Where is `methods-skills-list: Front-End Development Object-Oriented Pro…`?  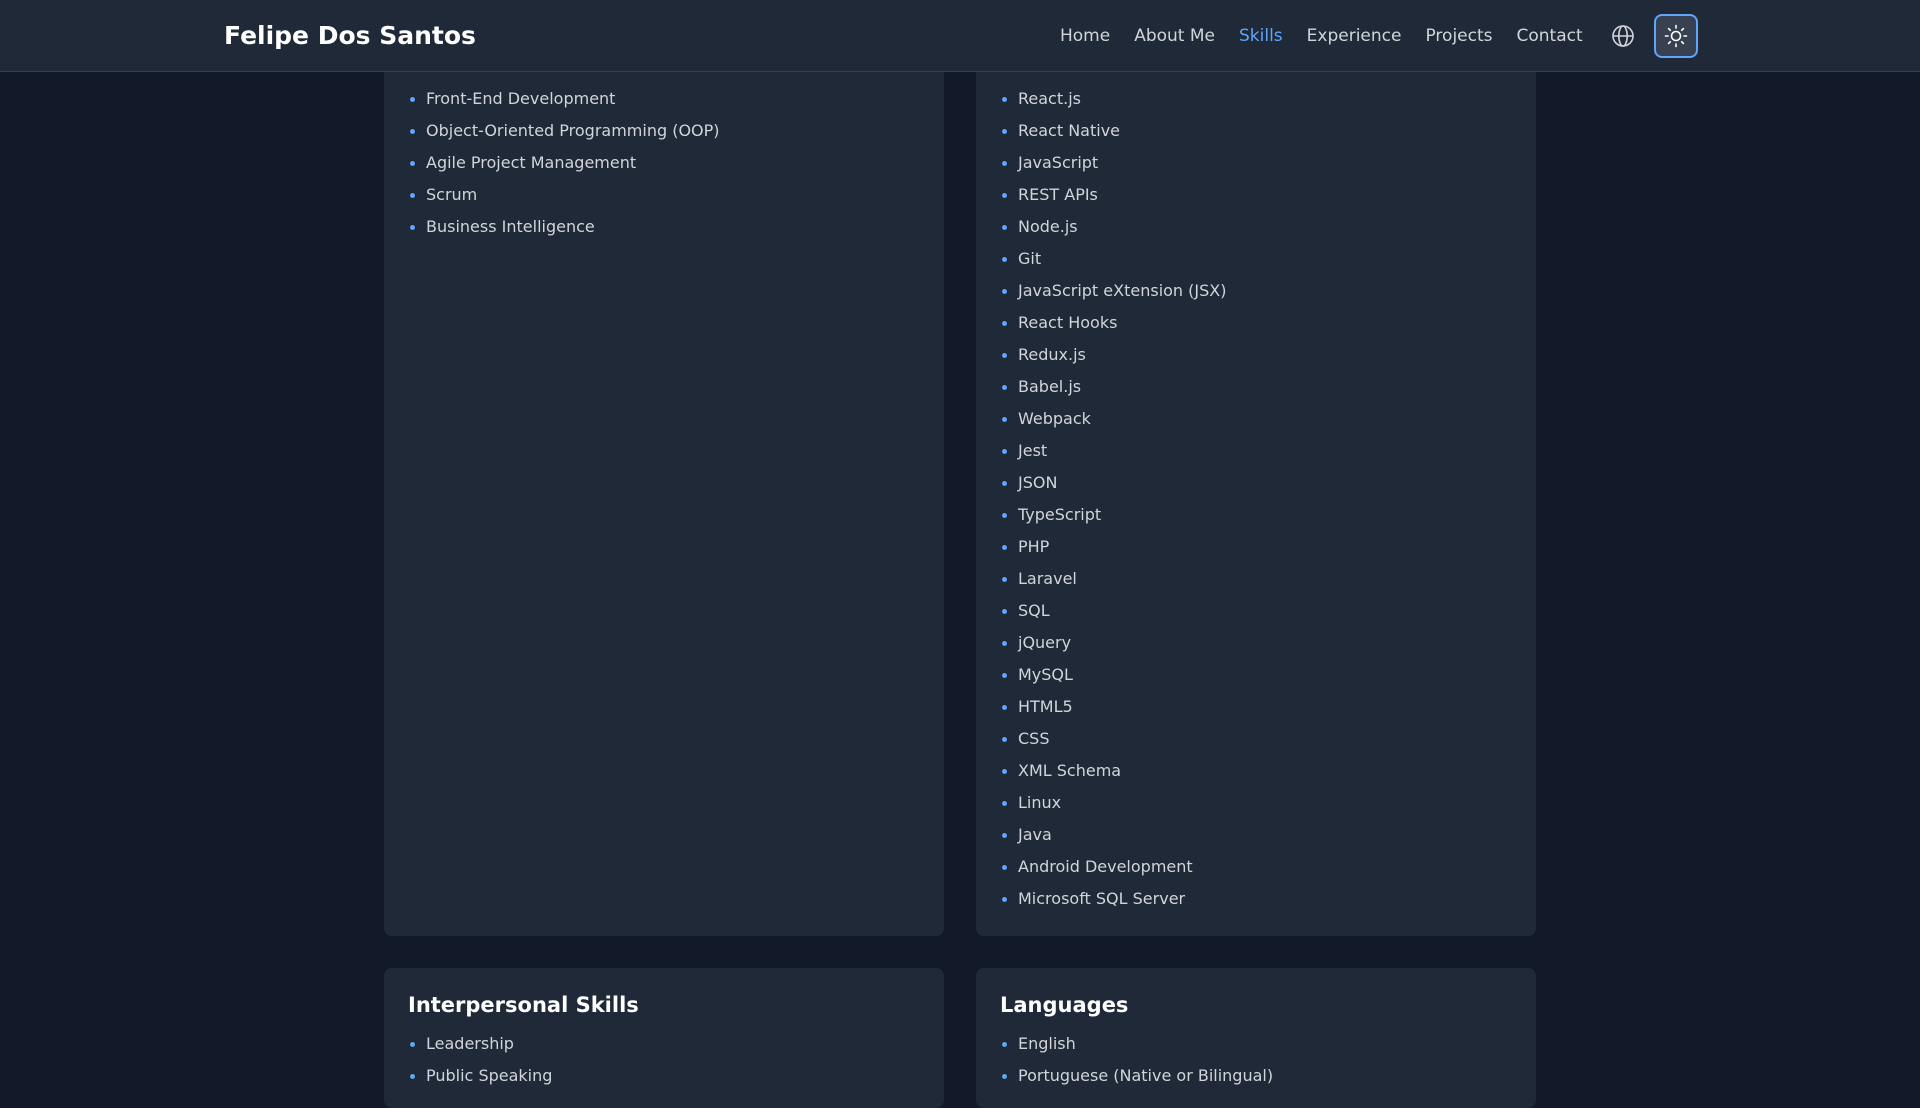
methods-skills-list: Front-End Development Object-Oriented Pro… is located at coordinates (564, 163).